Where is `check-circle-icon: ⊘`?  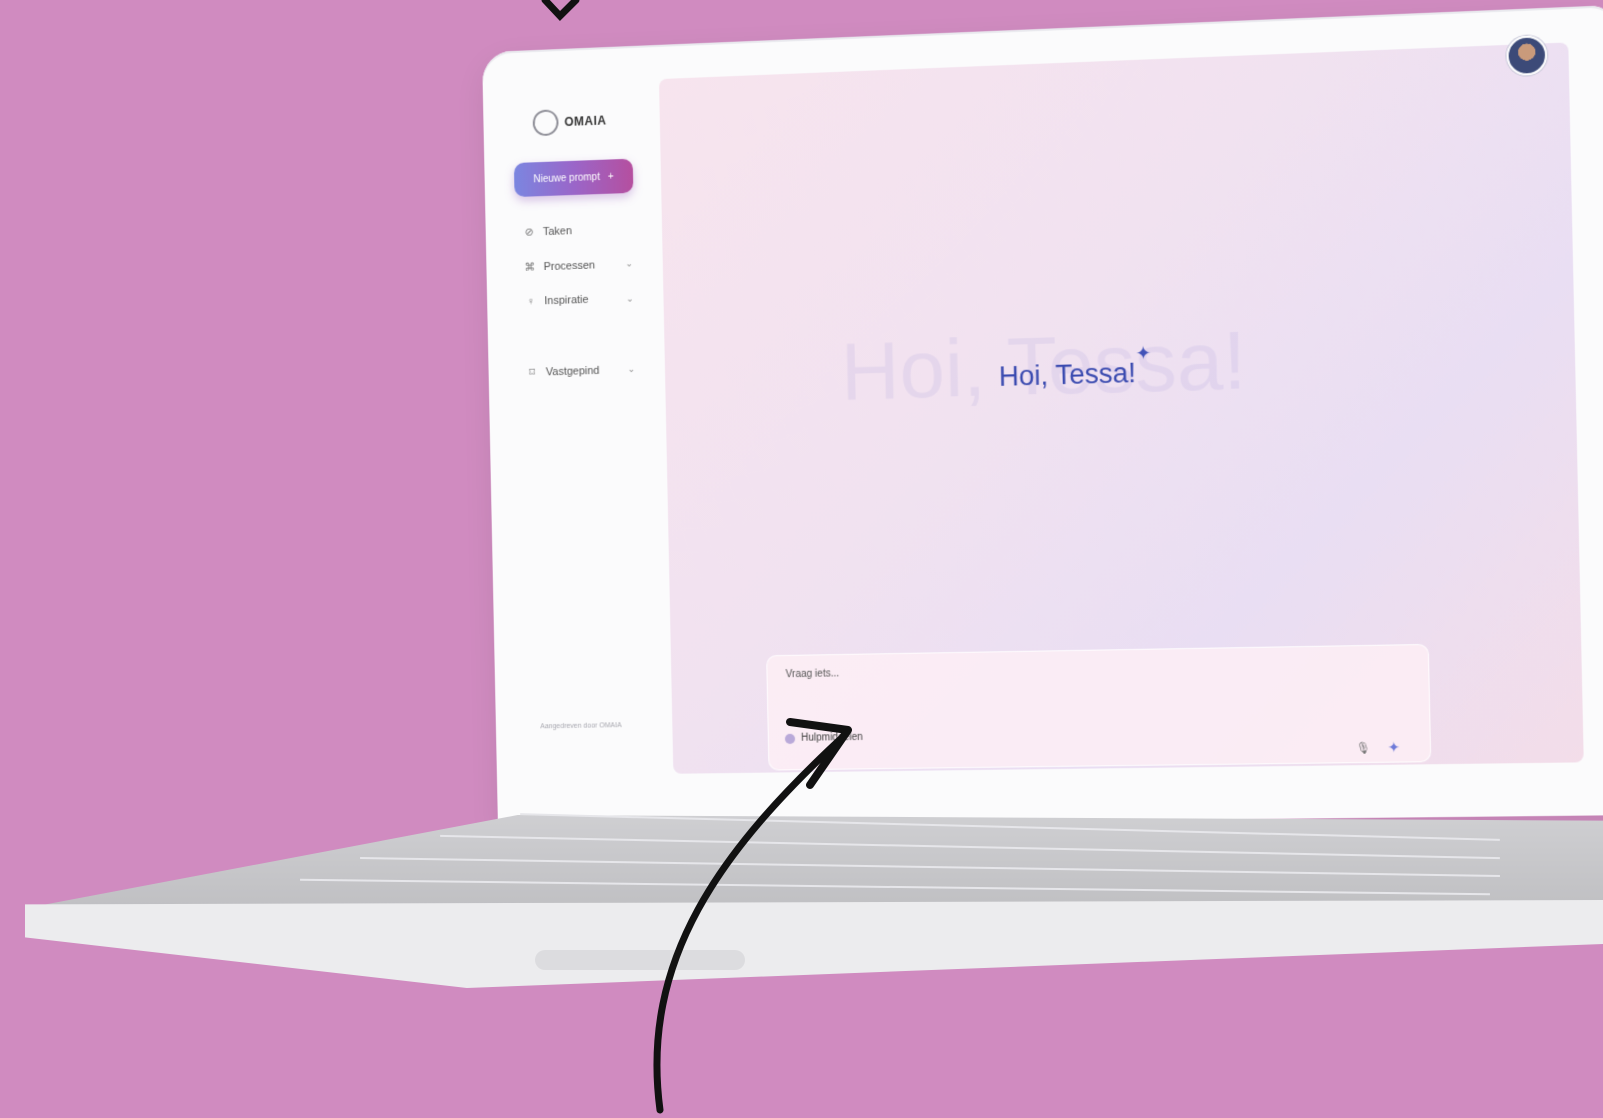
check-circle-icon: ⊘ is located at coordinates (529, 232).